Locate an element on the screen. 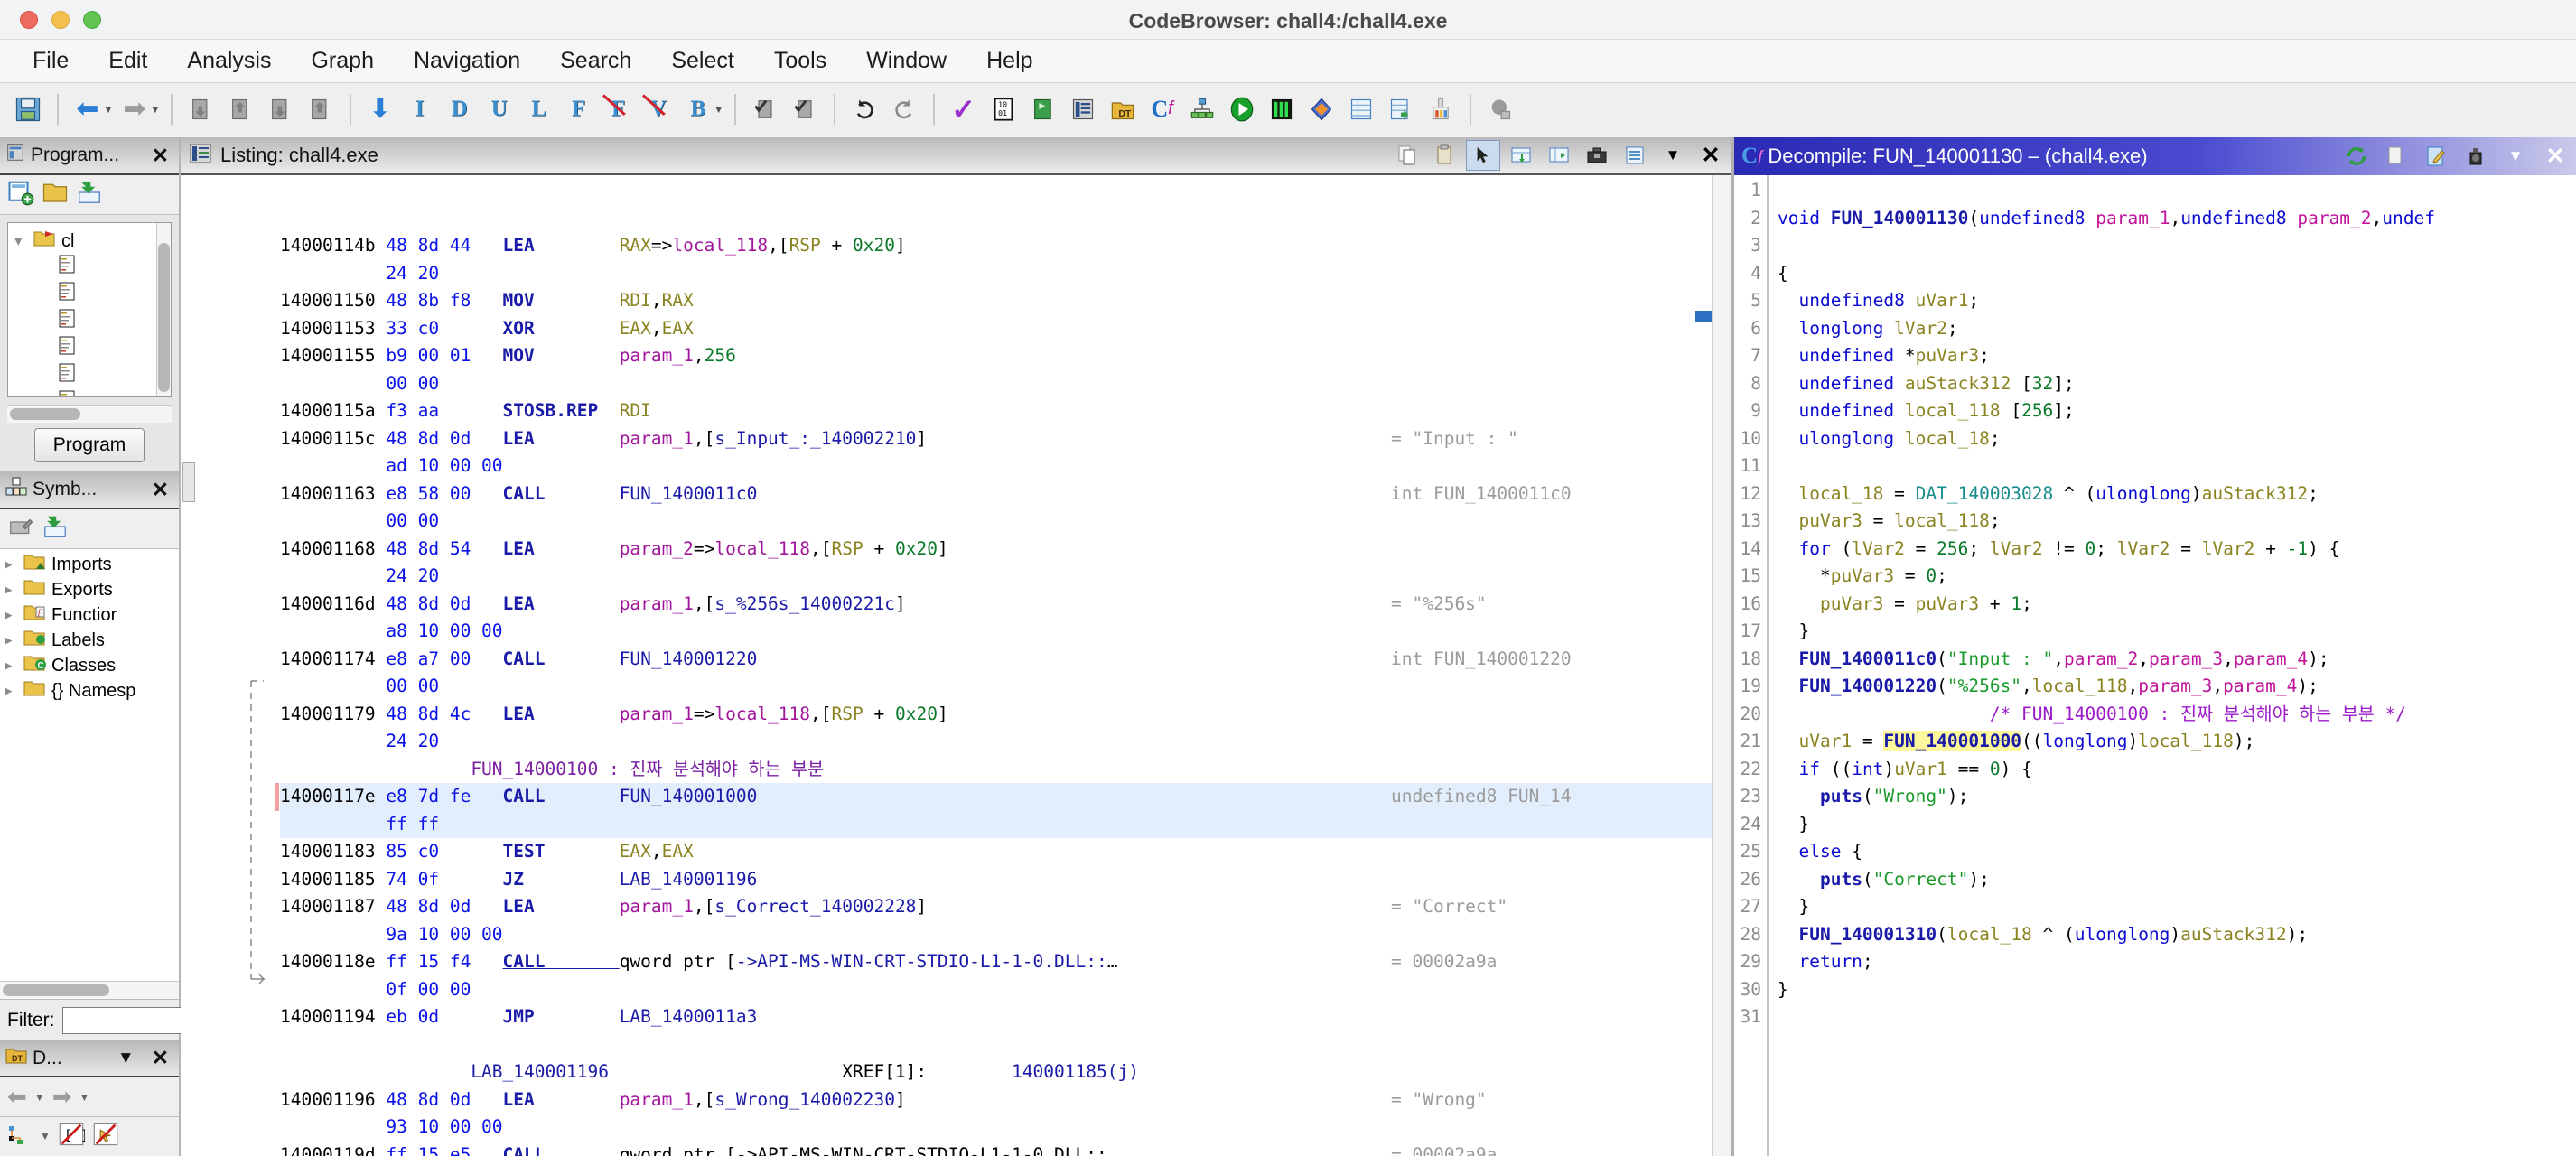  decompile-line: puts("Wrong"); is located at coordinates (2177, 797).